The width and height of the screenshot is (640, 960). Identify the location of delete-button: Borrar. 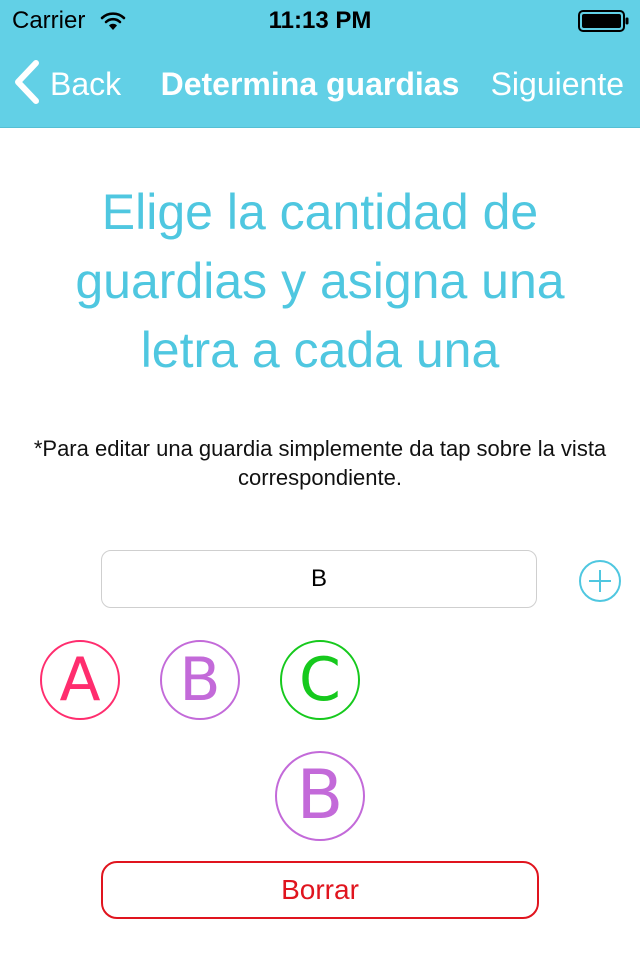
(320, 890).